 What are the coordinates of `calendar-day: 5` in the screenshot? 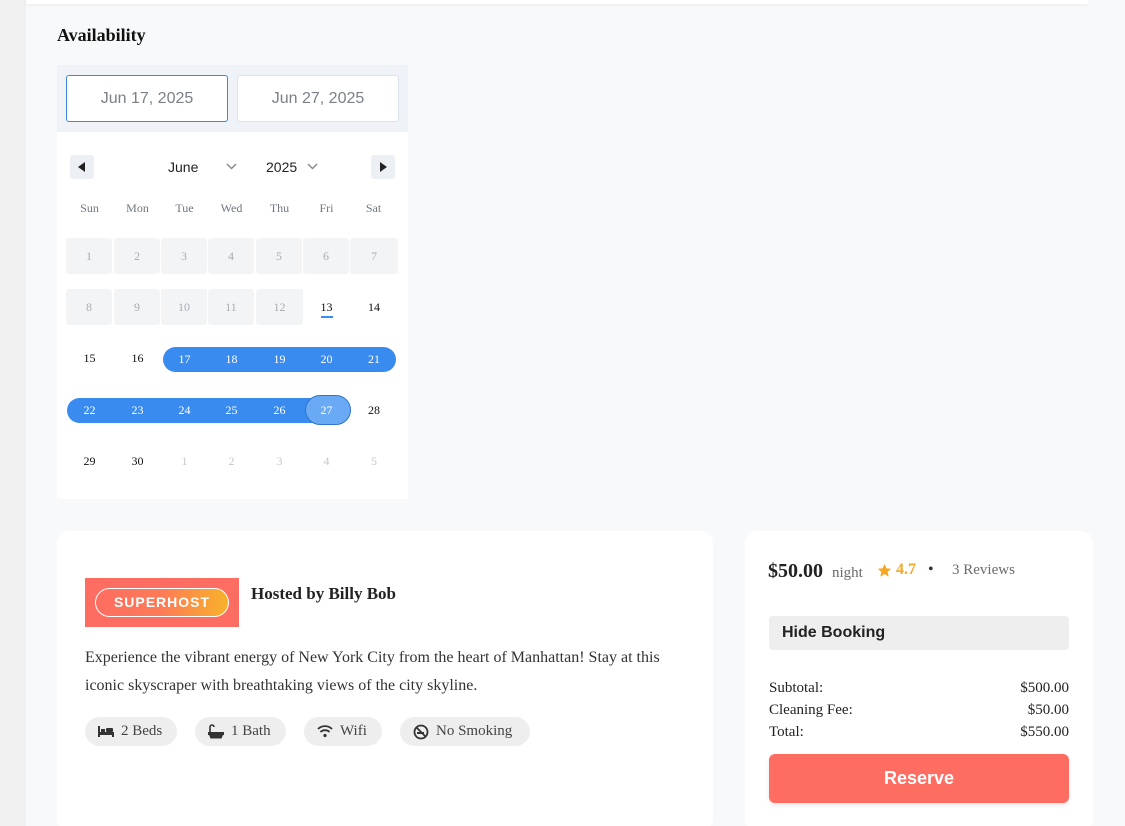 It's located at (279, 256).